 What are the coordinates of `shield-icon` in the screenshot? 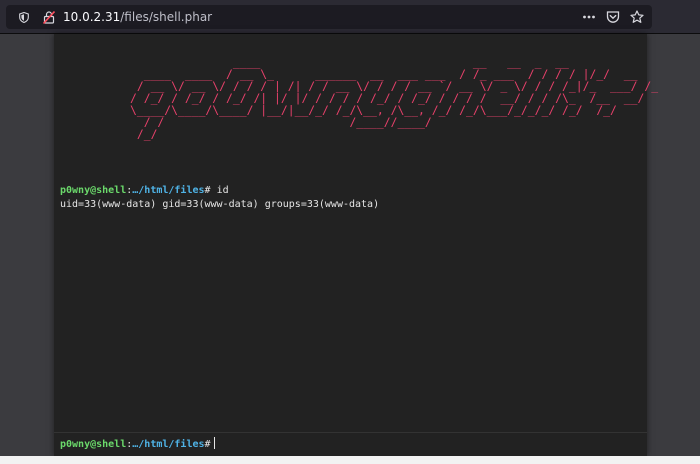 It's located at (24, 17).